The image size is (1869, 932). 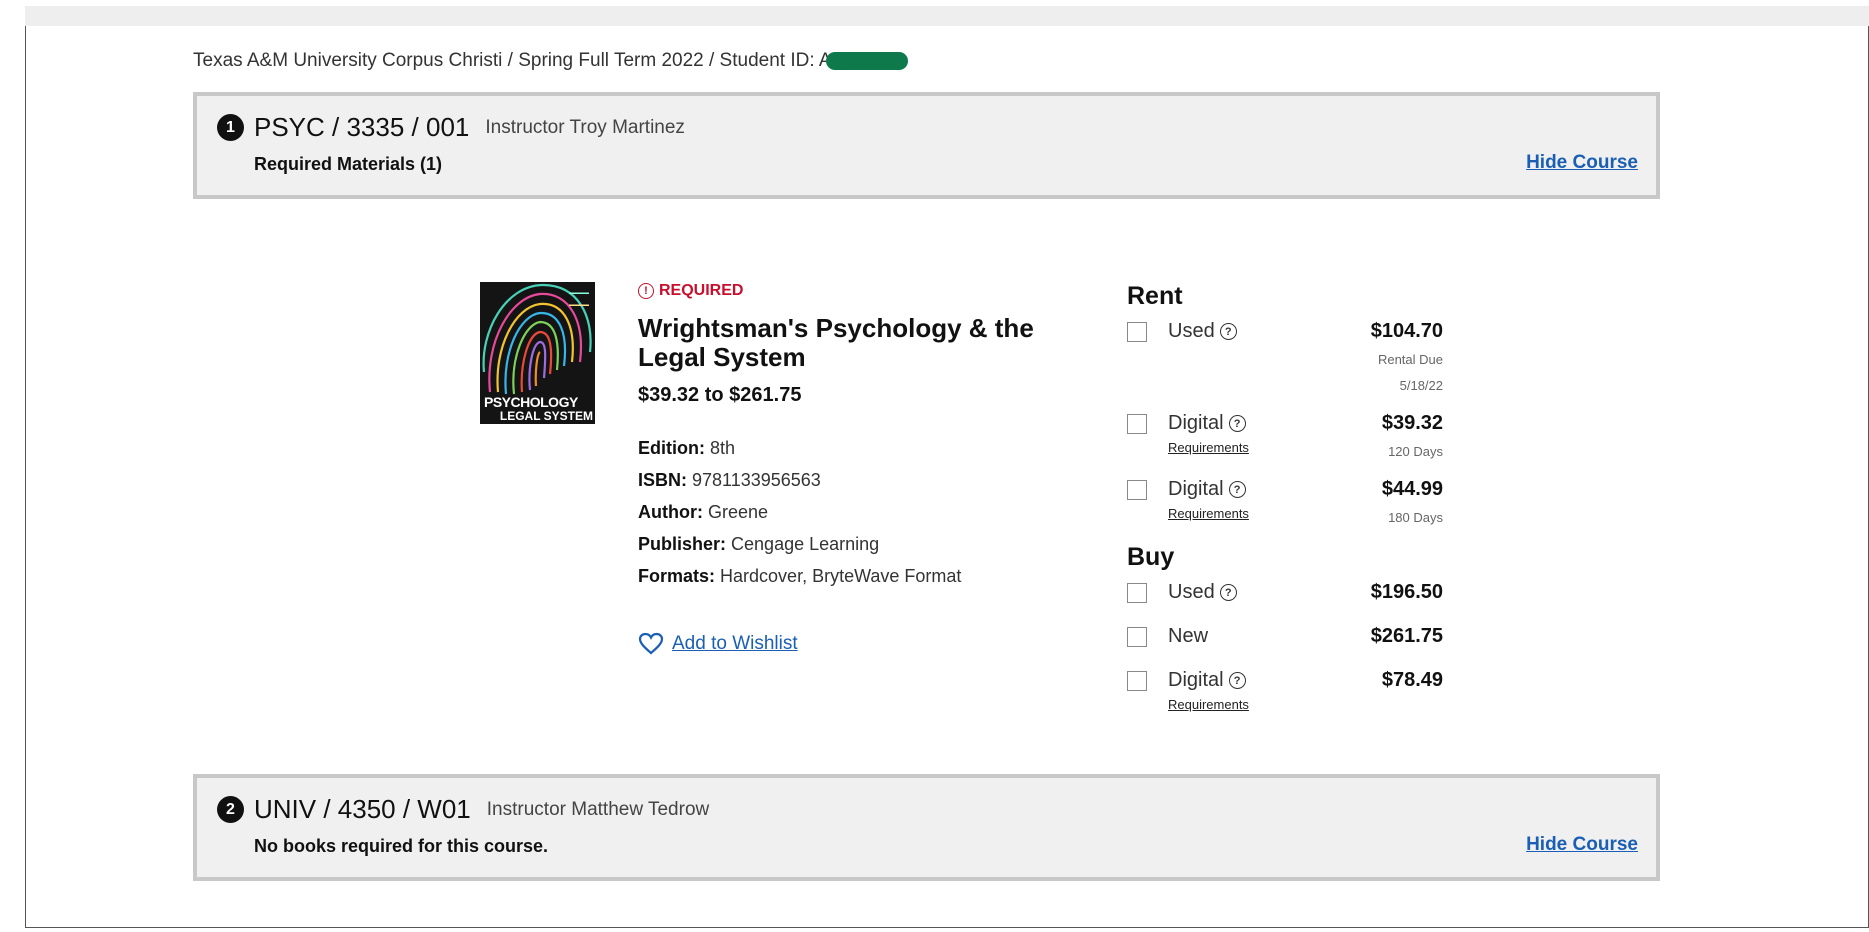 What do you see at coordinates (1406, 331) in the screenshot?
I see `option-price: $104.70` at bounding box center [1406, 331].